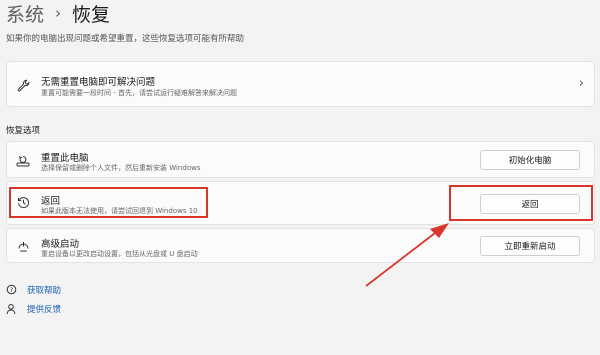 This screenshot has width=600, height=355. What do you see at coordinates (25, 13) in the screenshot?
I see `breadcrumb-system-link: 系统` at bounding box center [25, 13].